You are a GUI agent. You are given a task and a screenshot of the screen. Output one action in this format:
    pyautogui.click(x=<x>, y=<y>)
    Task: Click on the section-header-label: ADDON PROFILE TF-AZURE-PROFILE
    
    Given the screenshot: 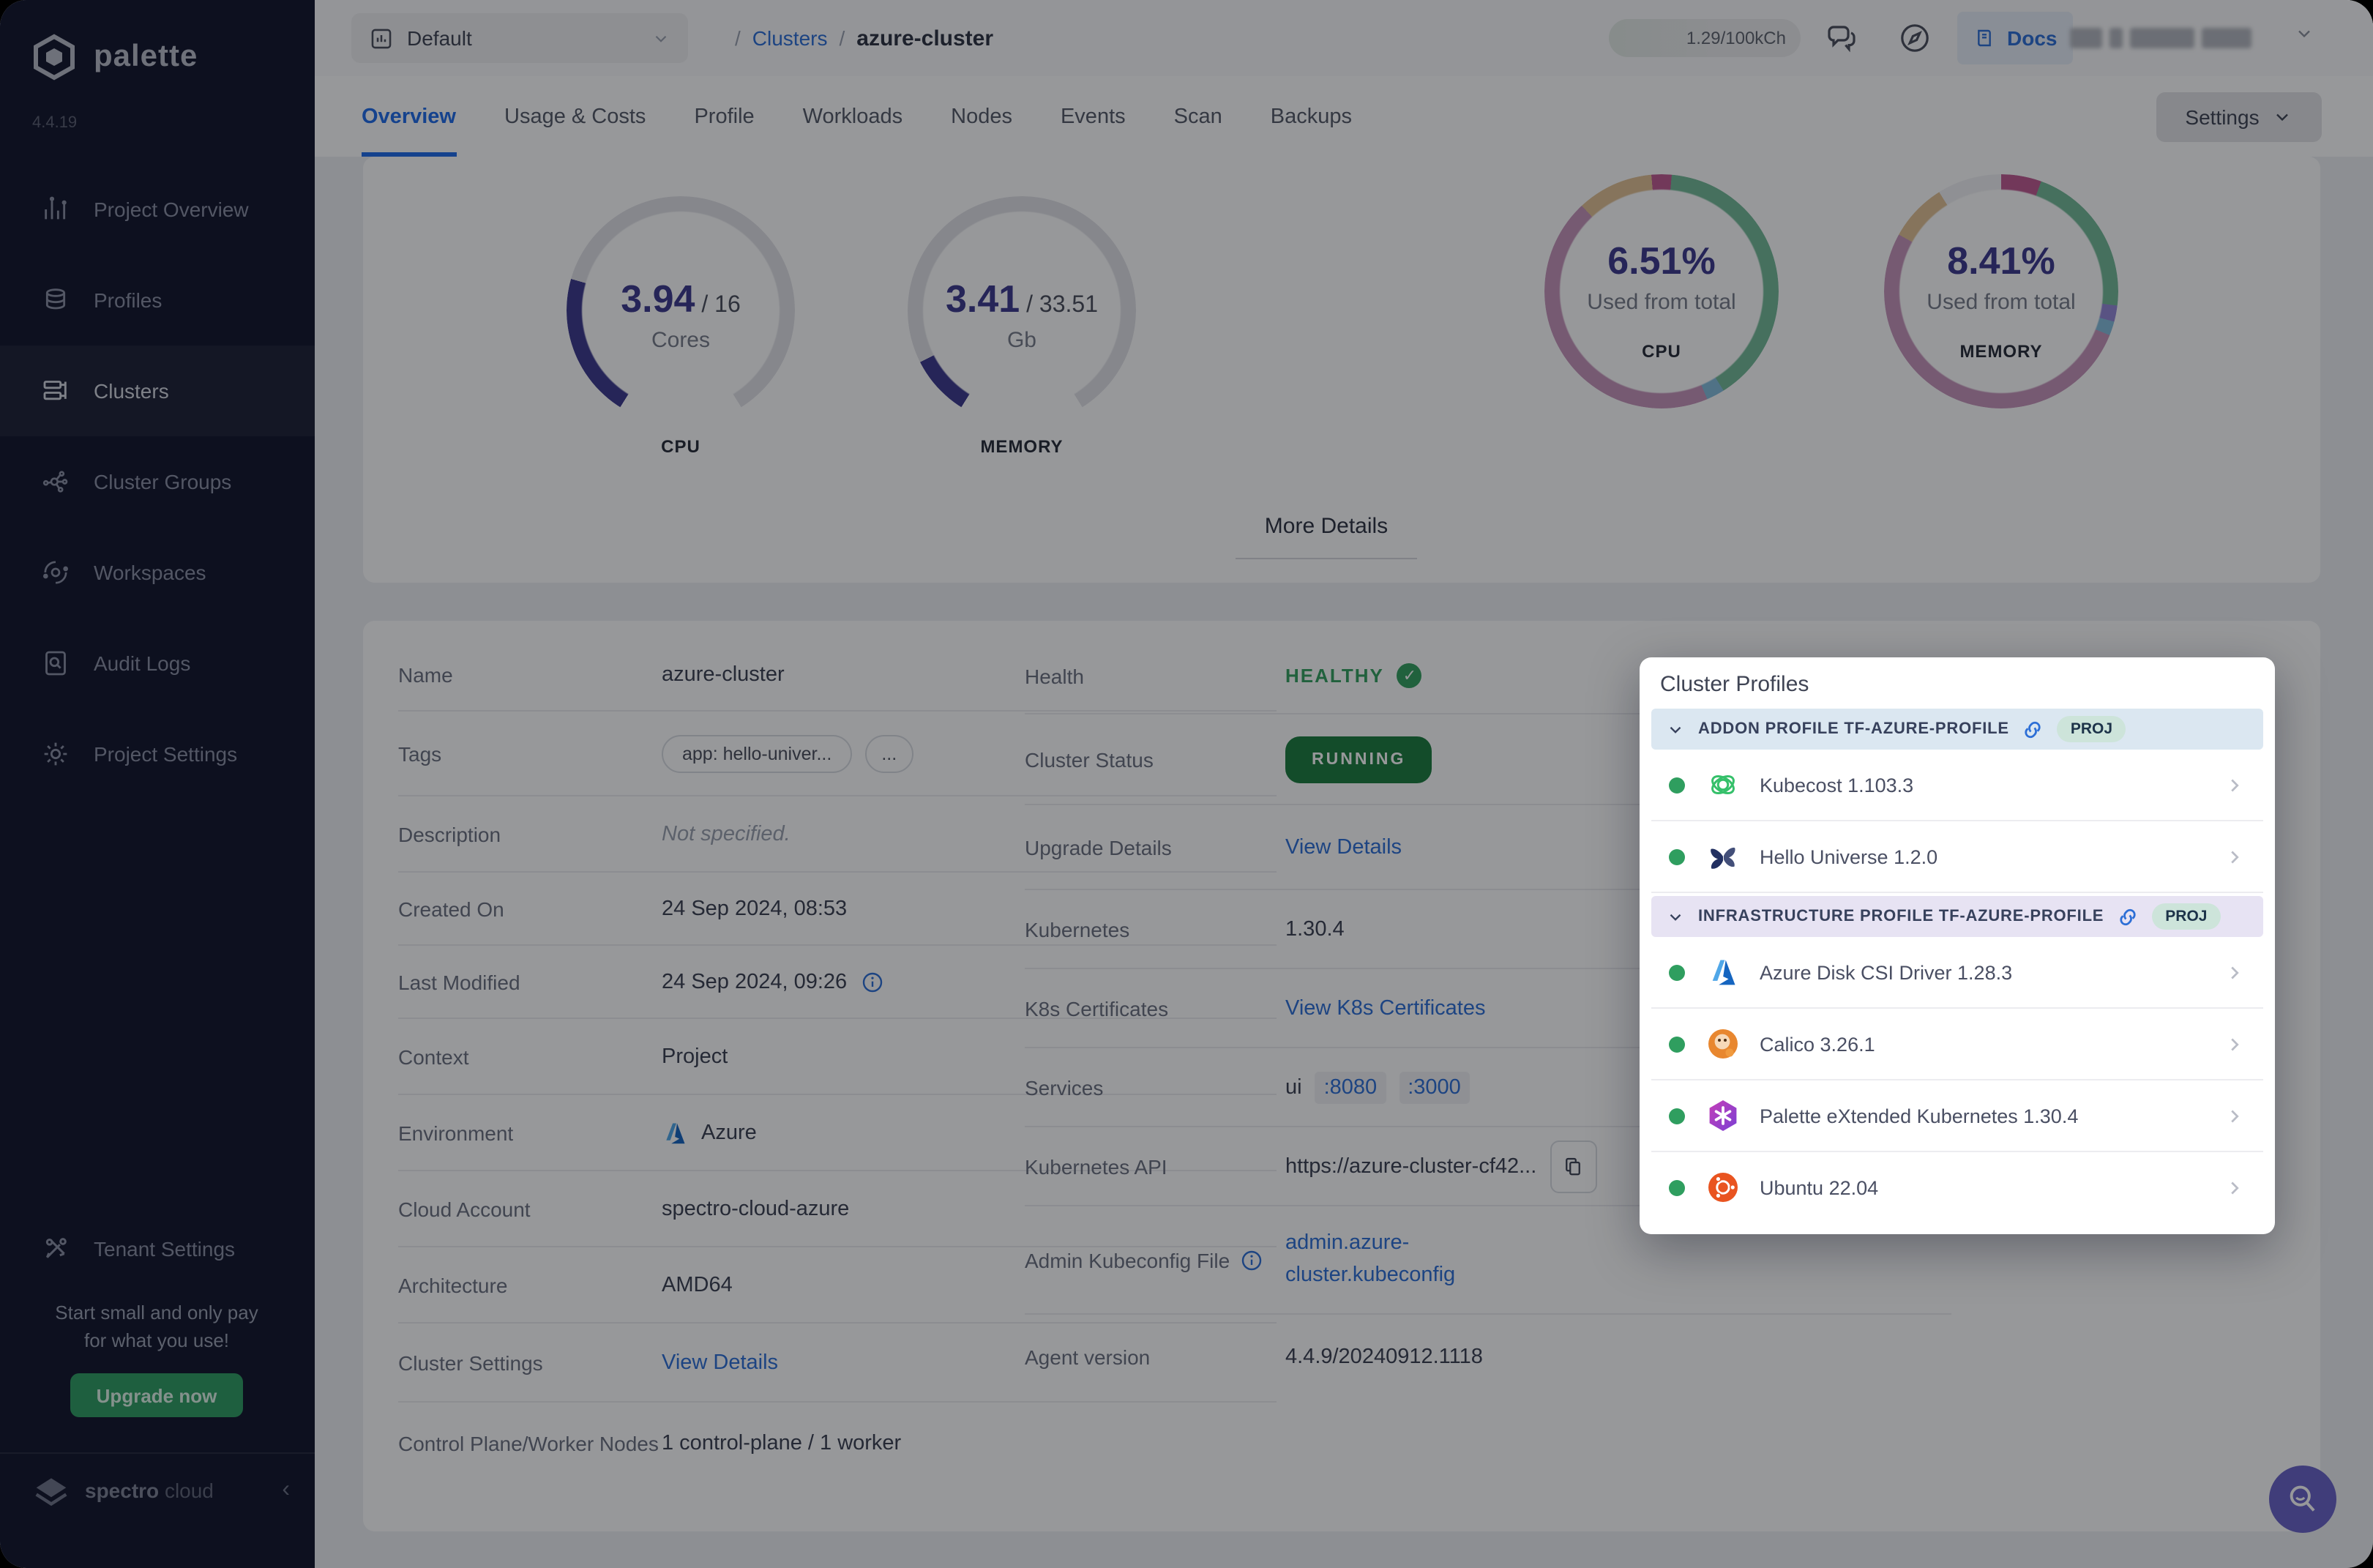 What is the action you would take?
    pyautogui.click(x=1854, y=729)
    